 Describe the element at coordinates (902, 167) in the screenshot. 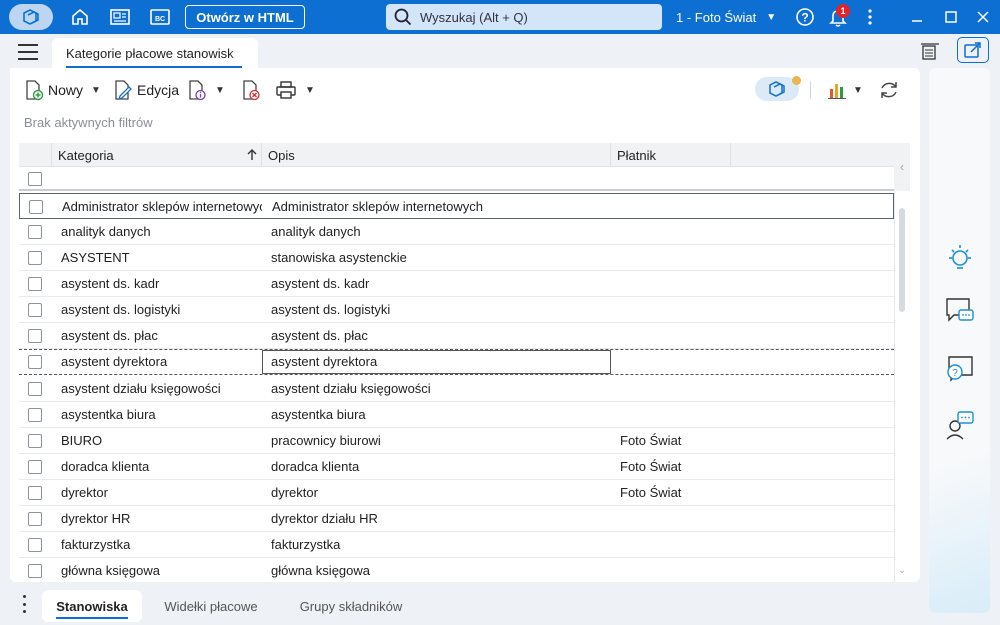

I see `collapse-panel-icon: ‹` at that location.